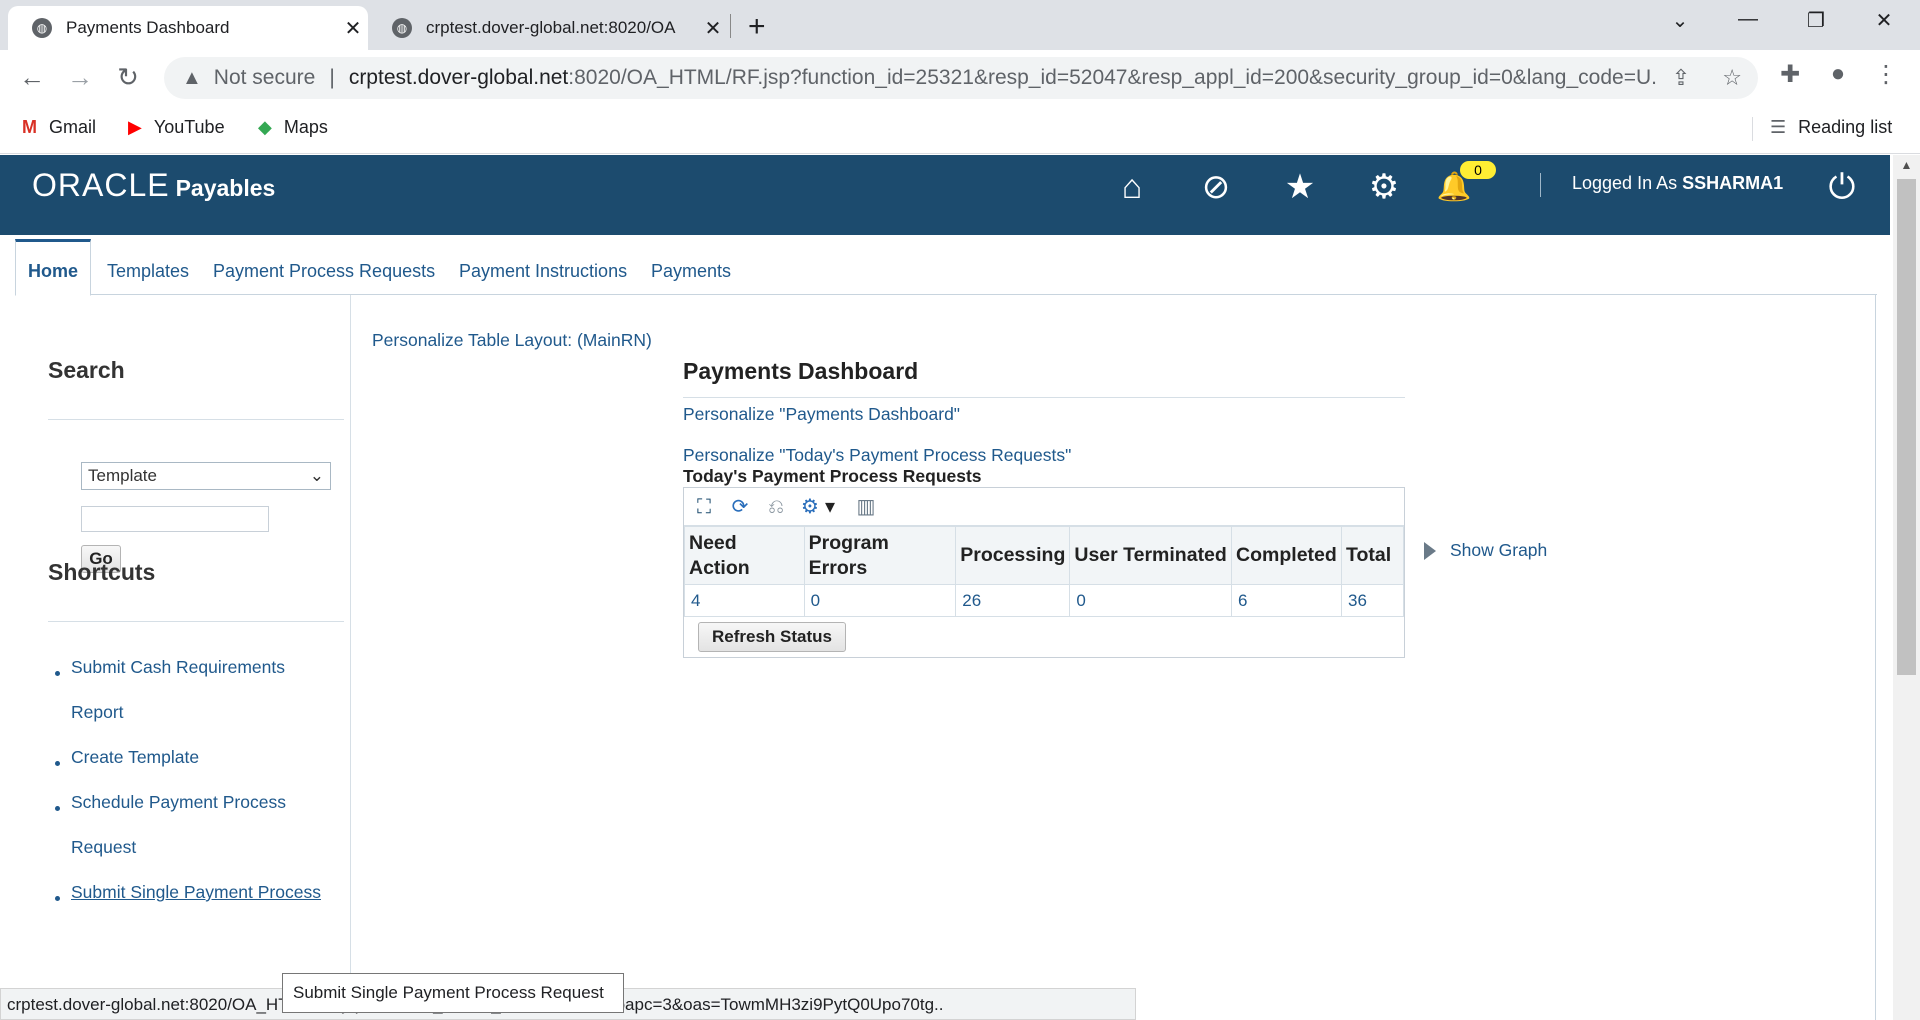 This screenshot has height=1020, width=1920. What do you see at coordinates (128, 77) in the screenshot?
I see `reload-icon: ↻` at bounding box center [128, 77].